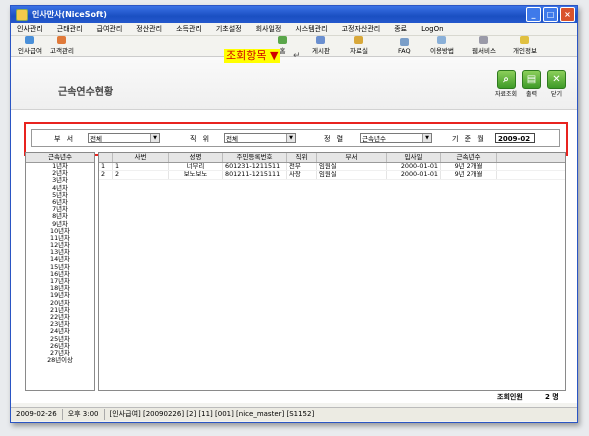  Describe the element at coordinates (432, 29) in the screenshot. I see `menu-logon: LogOn` at that location.